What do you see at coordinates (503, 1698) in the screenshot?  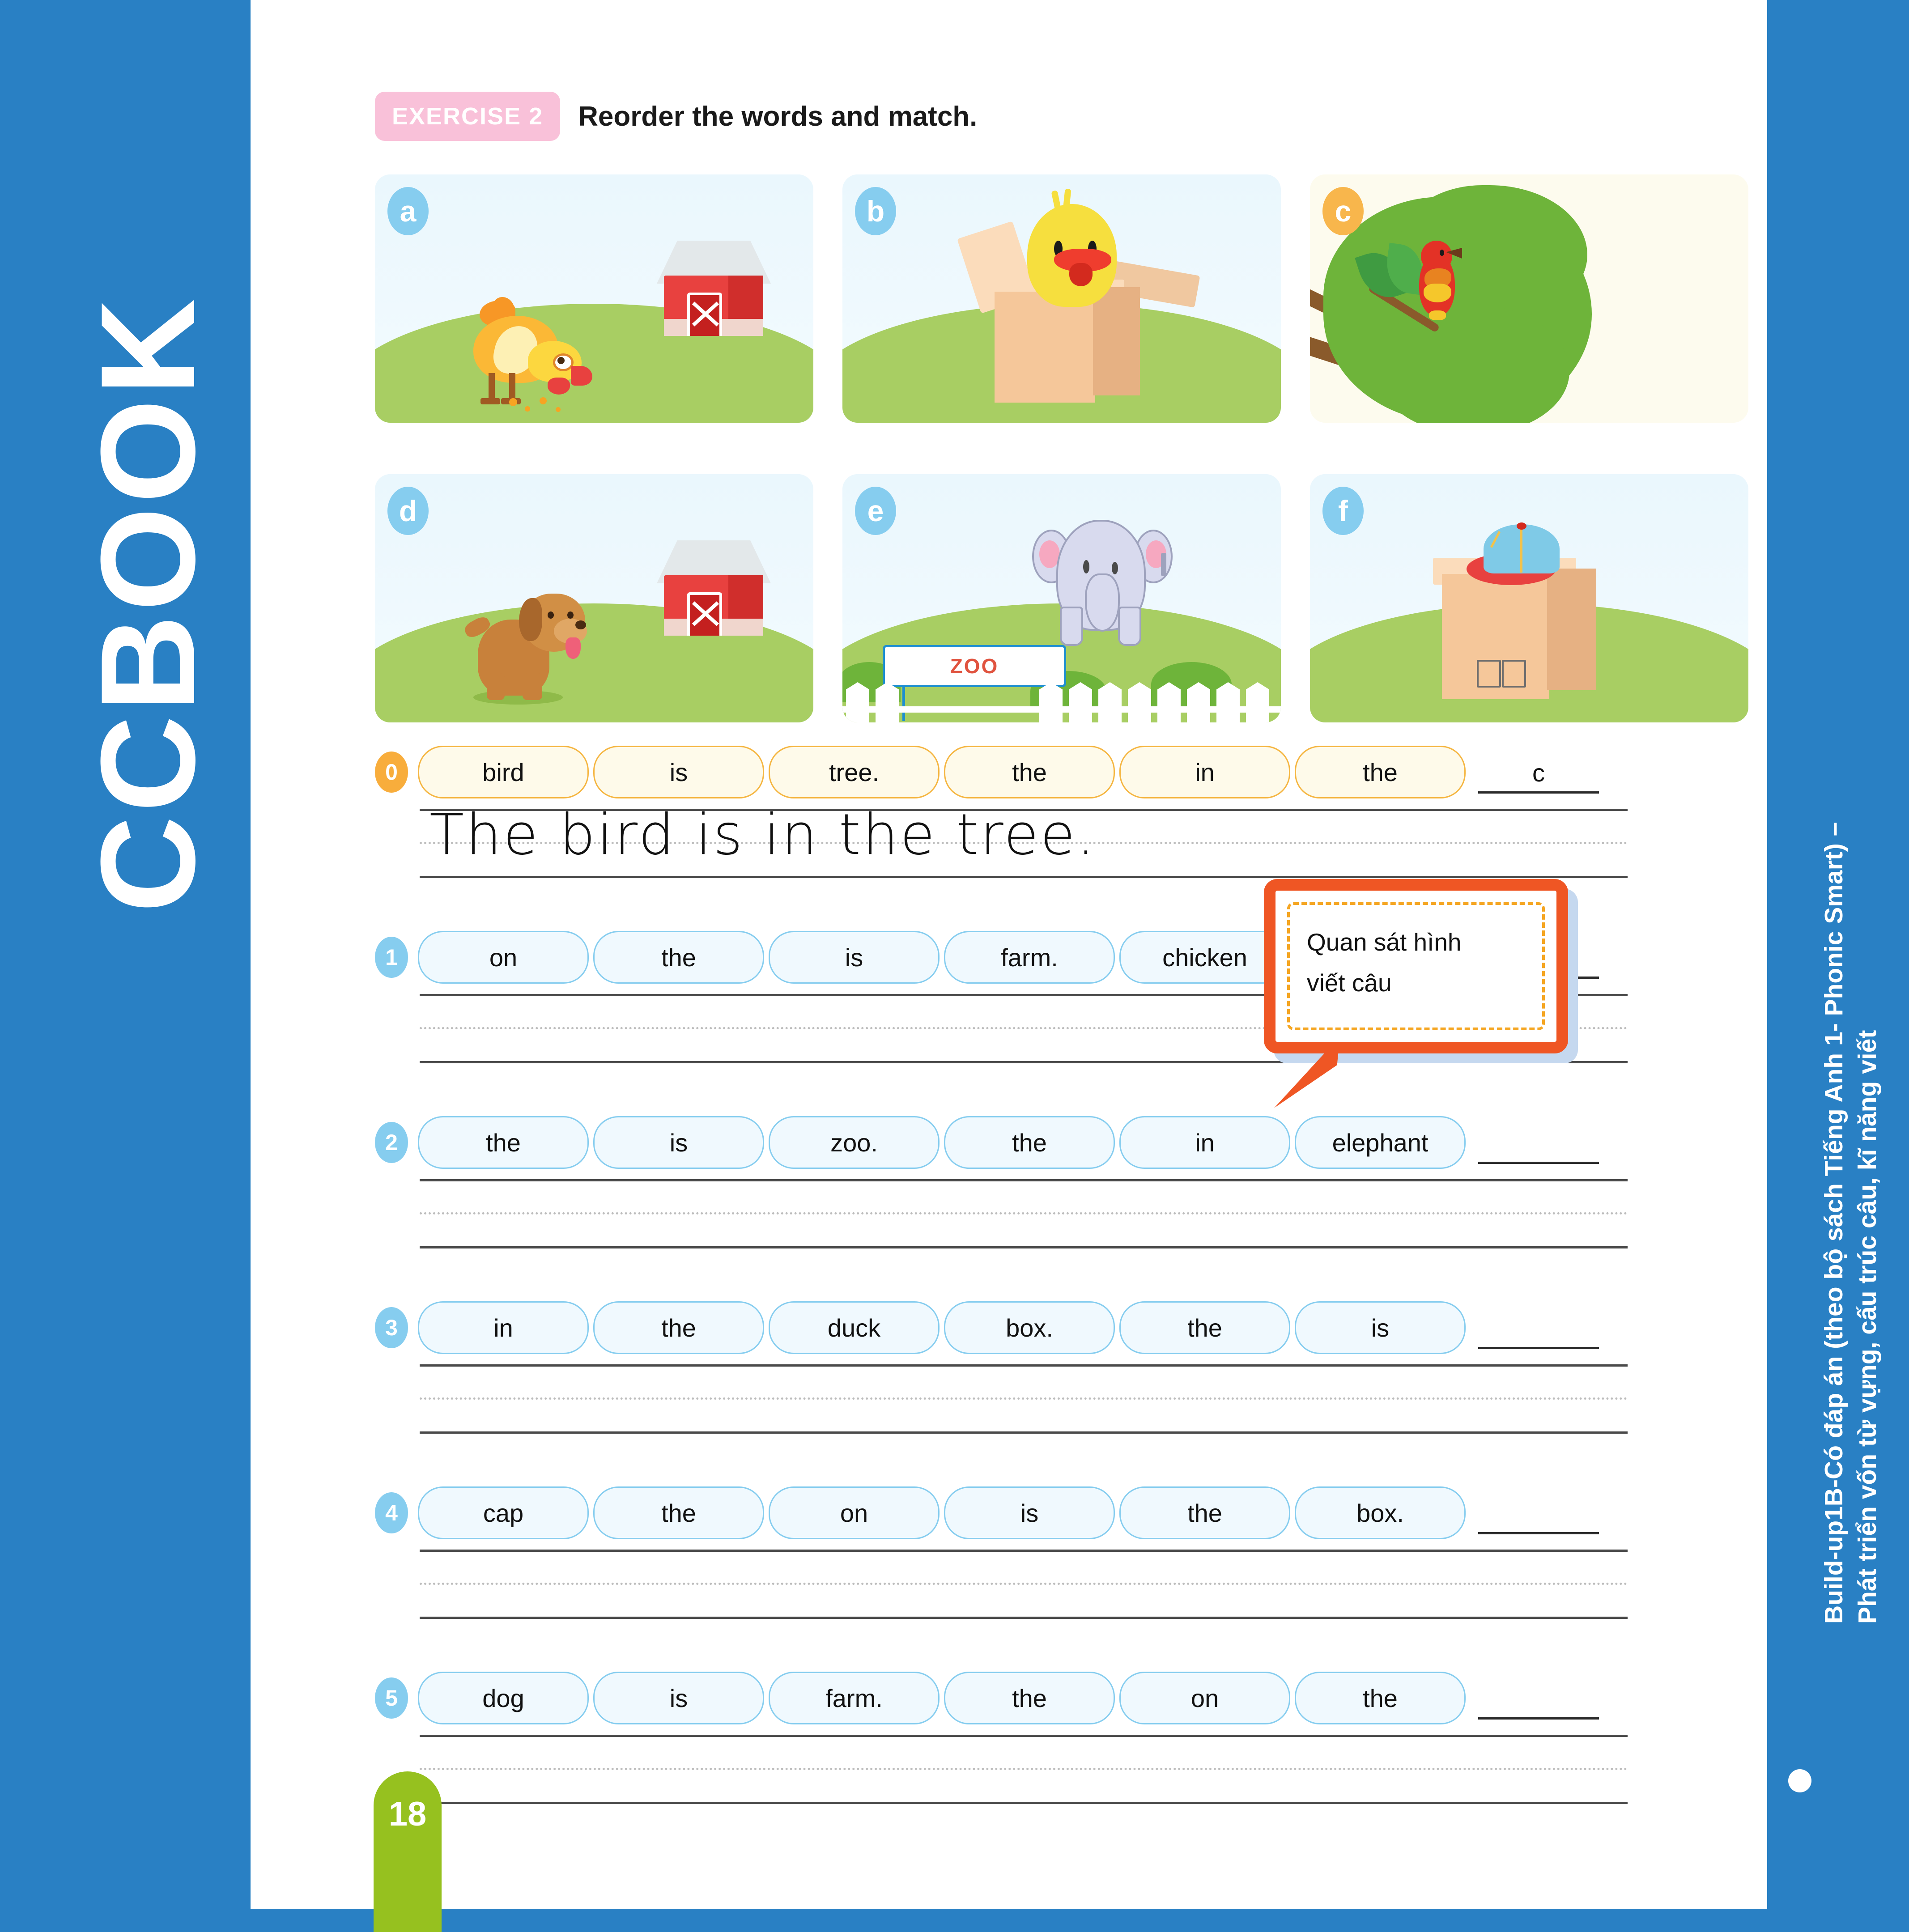 I see `word-pill: dog` at bounding box center [503, 1698].